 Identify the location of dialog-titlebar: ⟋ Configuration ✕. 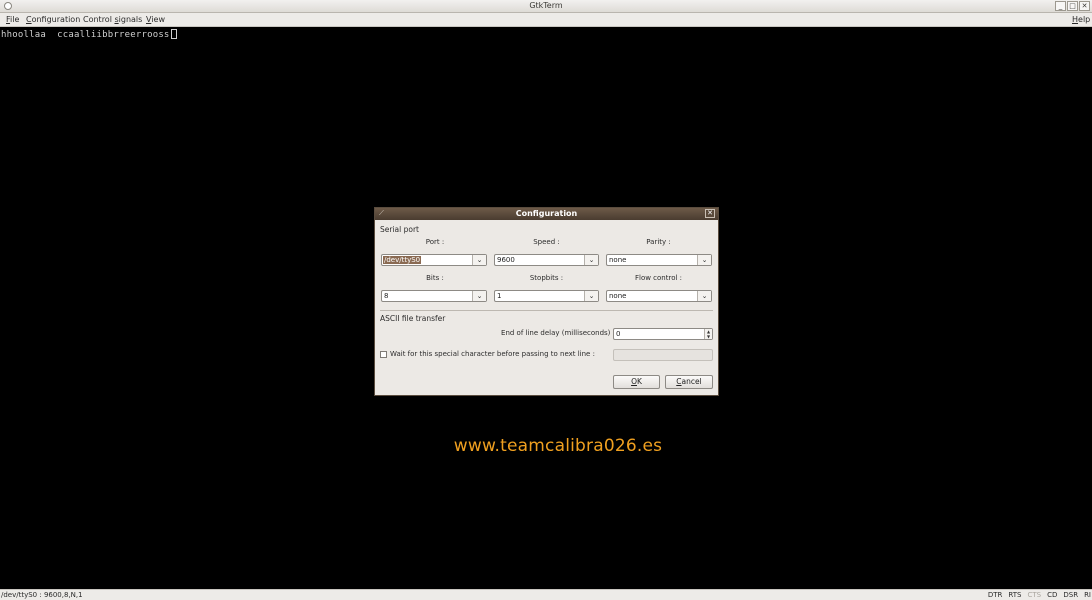
(546, 214).